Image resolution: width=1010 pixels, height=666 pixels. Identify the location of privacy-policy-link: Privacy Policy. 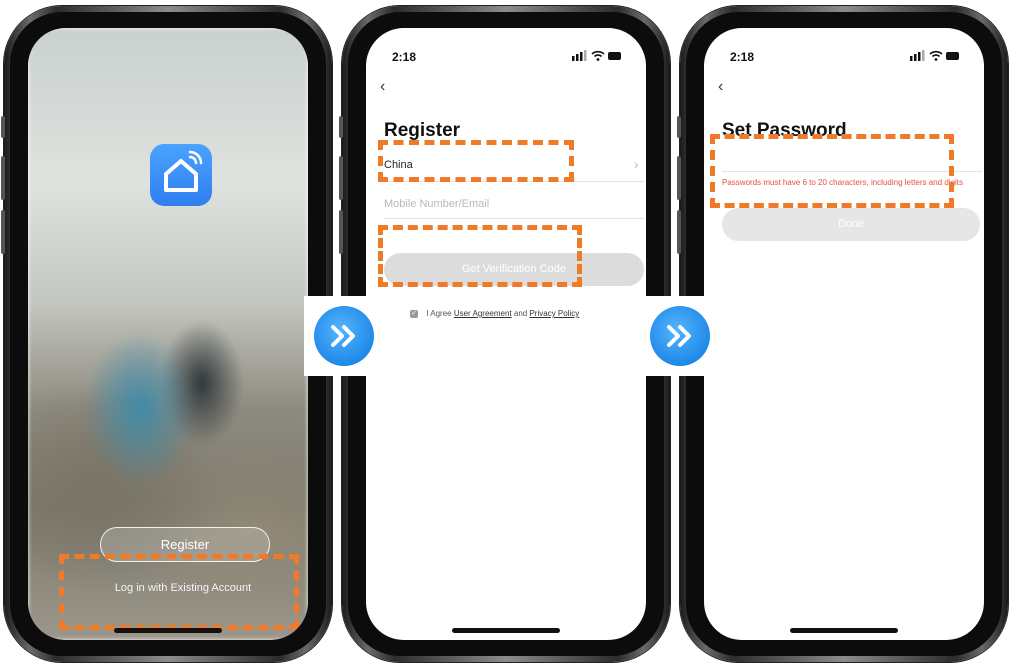
(554, 313).